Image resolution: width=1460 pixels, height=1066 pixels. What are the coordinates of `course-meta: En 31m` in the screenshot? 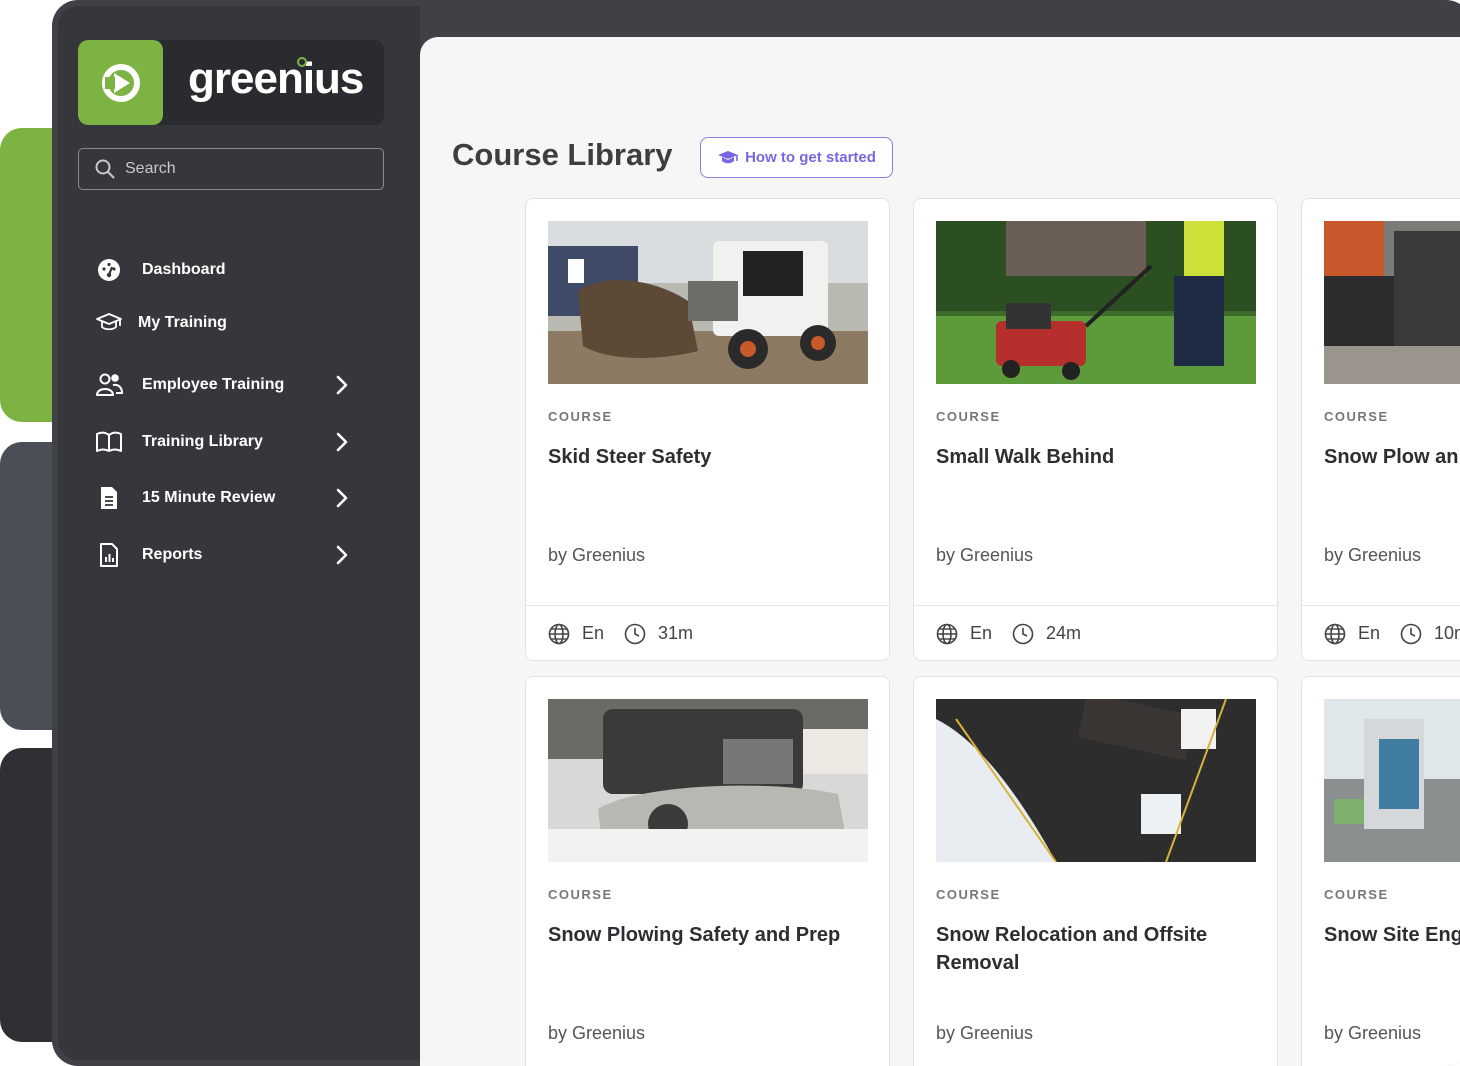 It's located at (707, 632).